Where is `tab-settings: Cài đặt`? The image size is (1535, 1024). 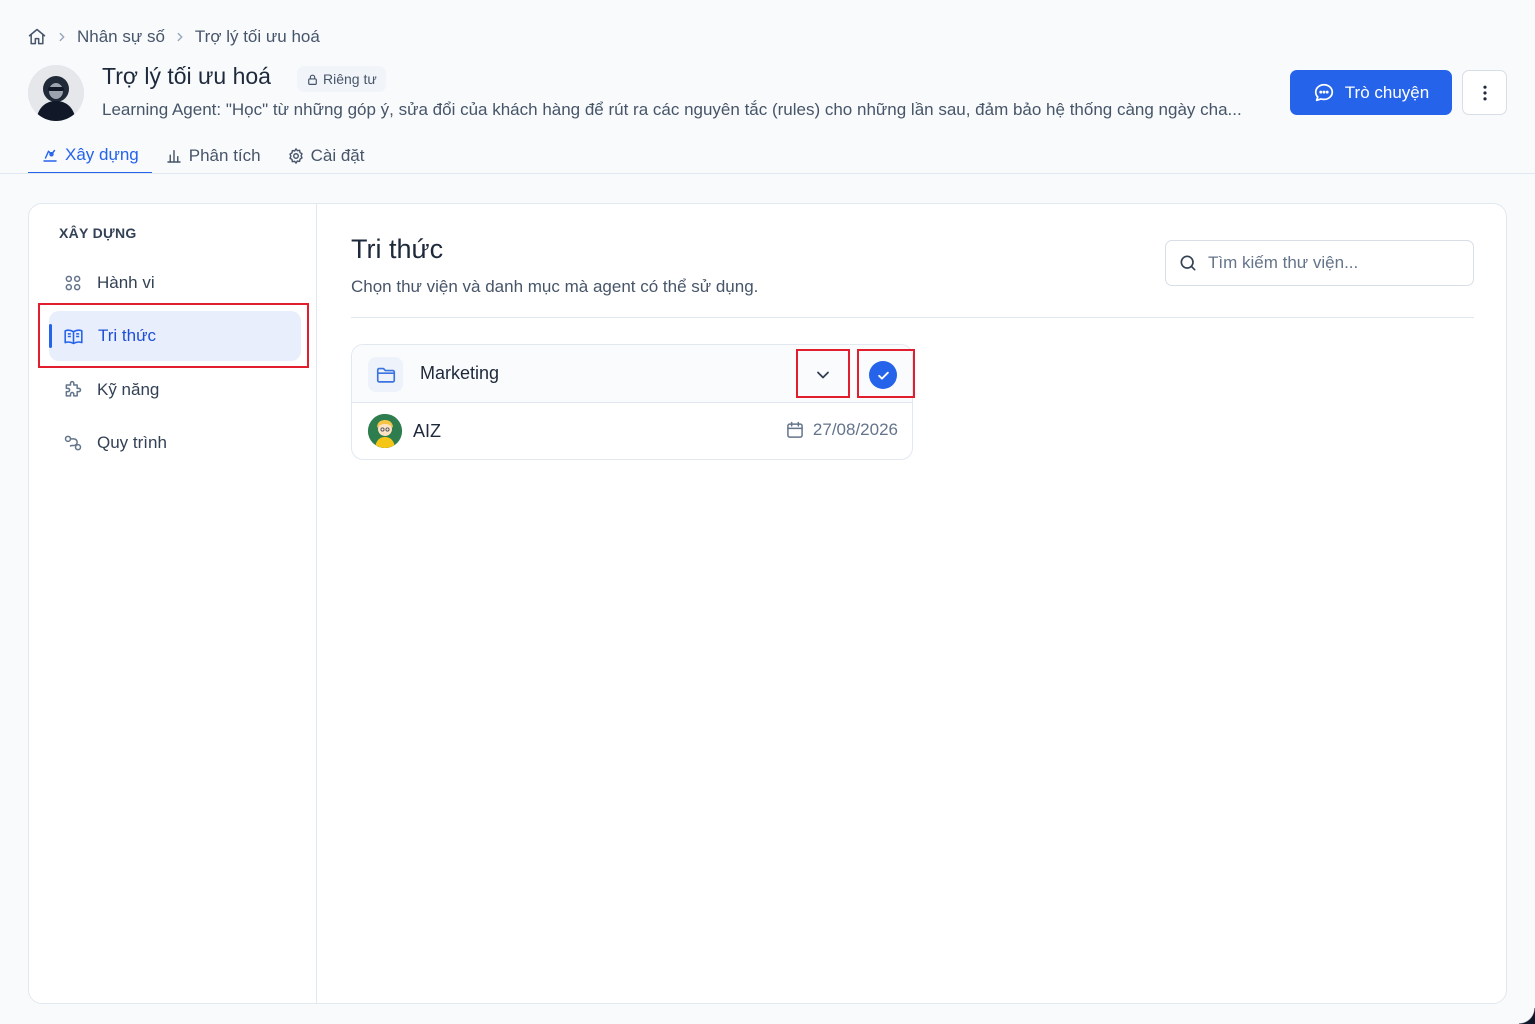 tab-settings: Cài đặt is located at coordinates (326, 156).